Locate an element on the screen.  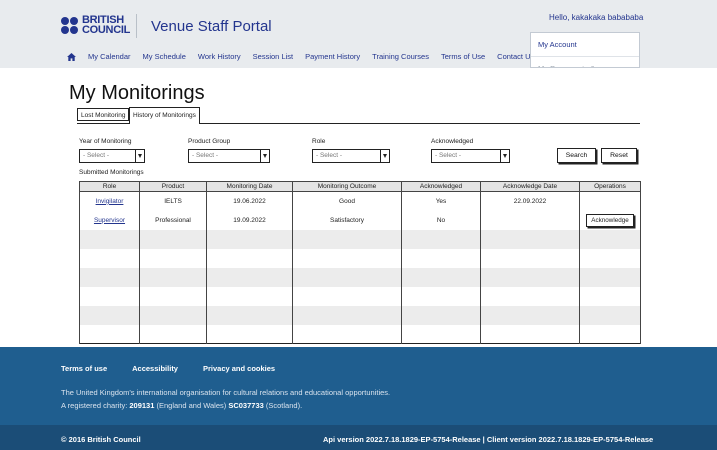
outcome-cell: Satisfactory is located at coordinates (347, 220).